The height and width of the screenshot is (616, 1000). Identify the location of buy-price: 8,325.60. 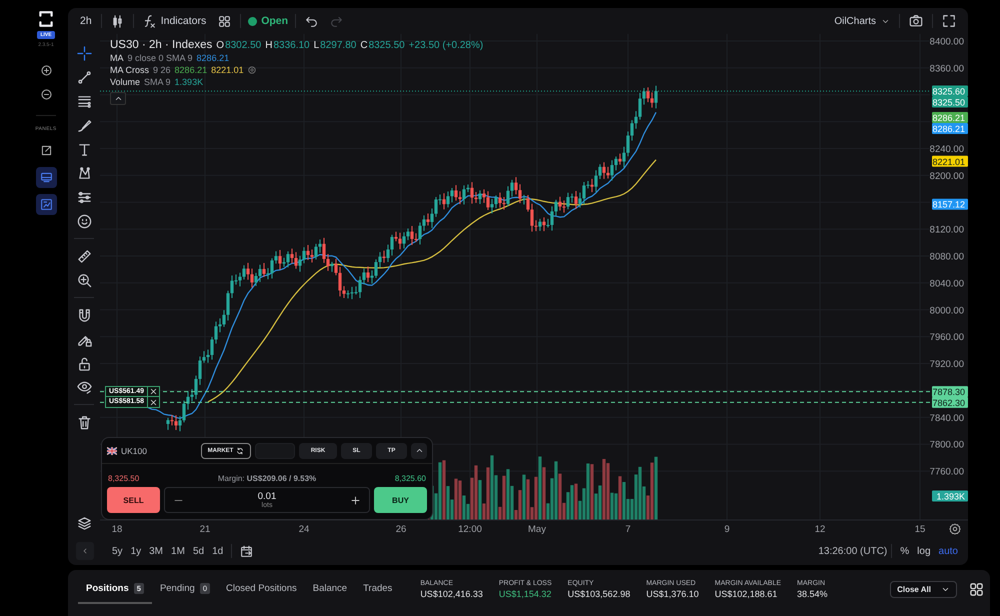
(410, 478).